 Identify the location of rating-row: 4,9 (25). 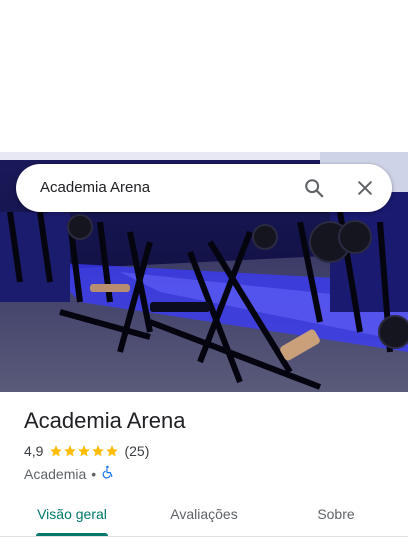
(86, 451).